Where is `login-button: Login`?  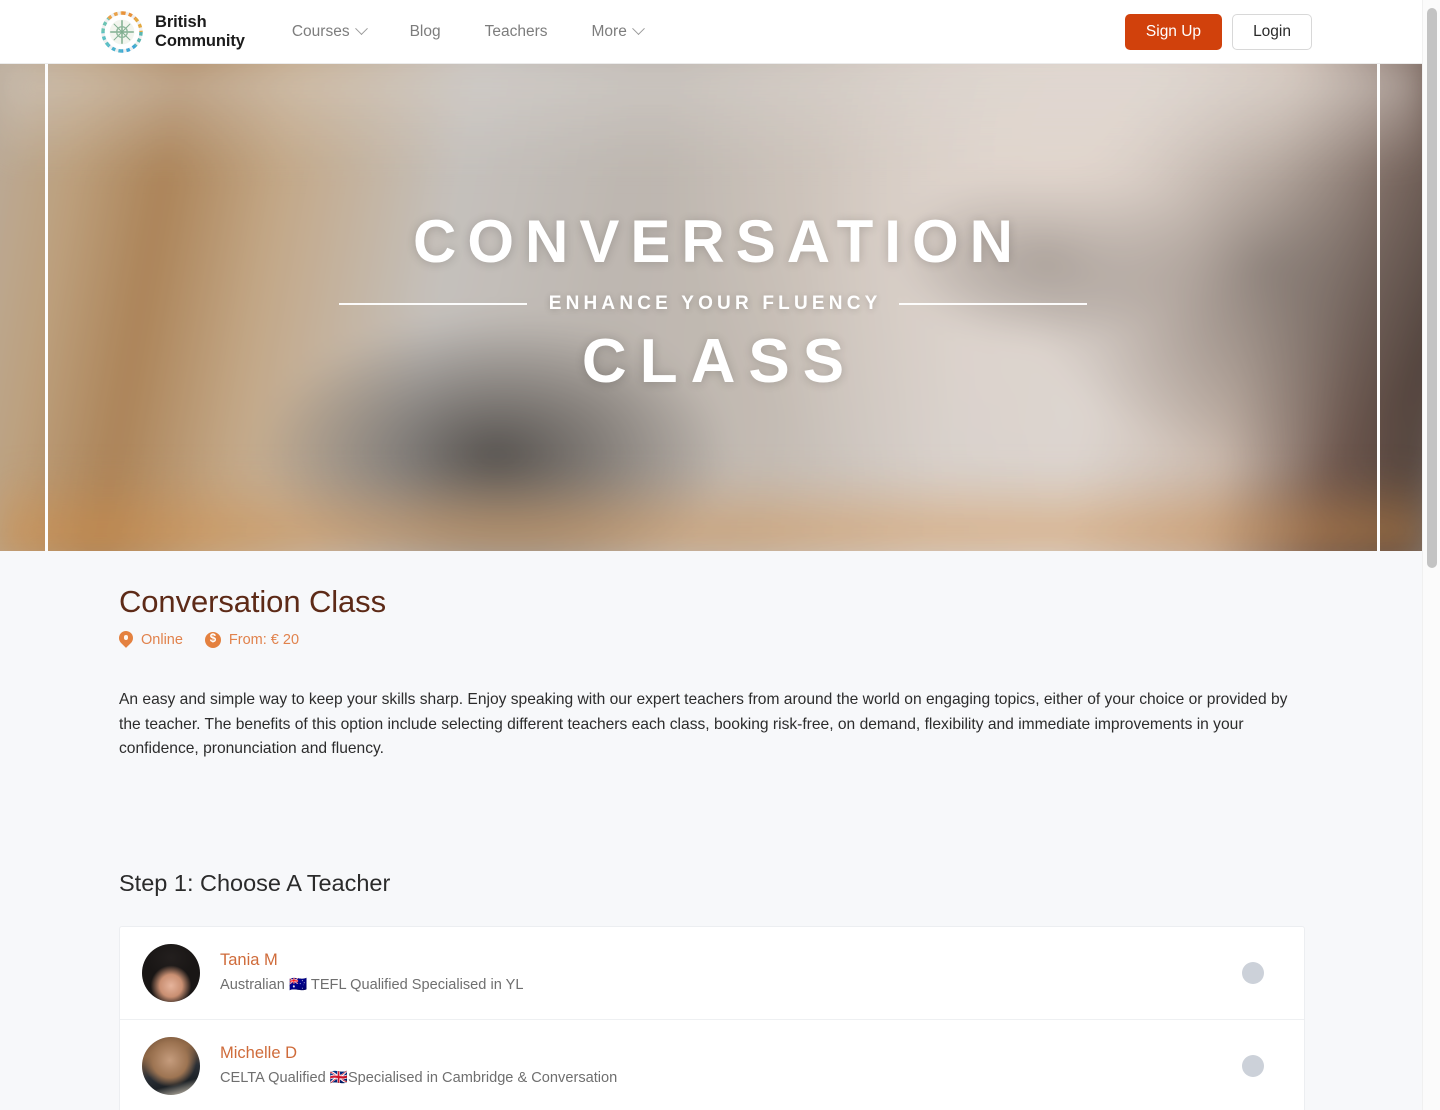 login-button: Login is located at coordinates (1272, 31).